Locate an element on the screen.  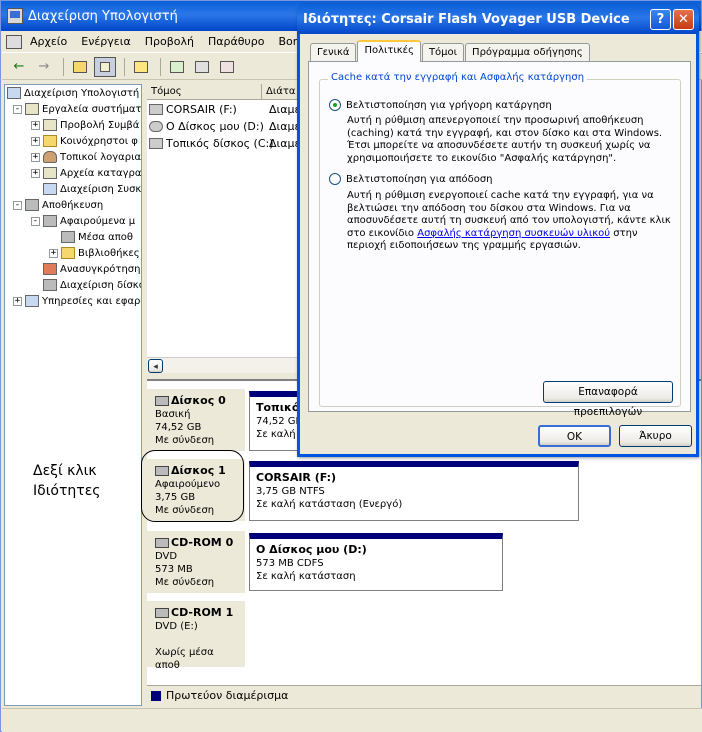
back-arrow-icon: ← is located at coordinates (19, 67).